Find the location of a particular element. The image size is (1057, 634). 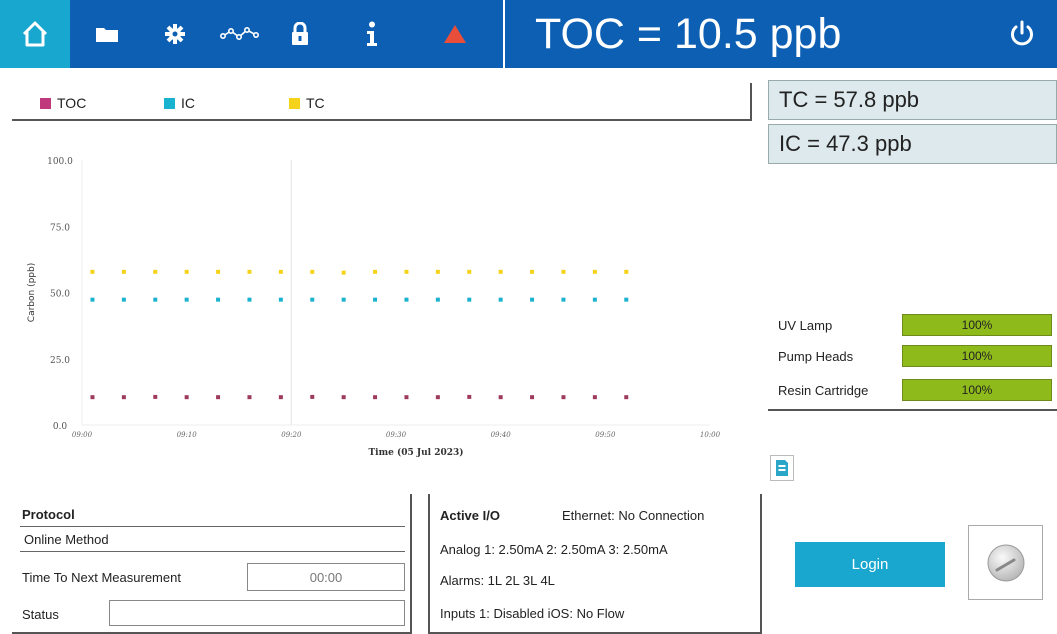

trend-icon is located at coordinates (239, 33).